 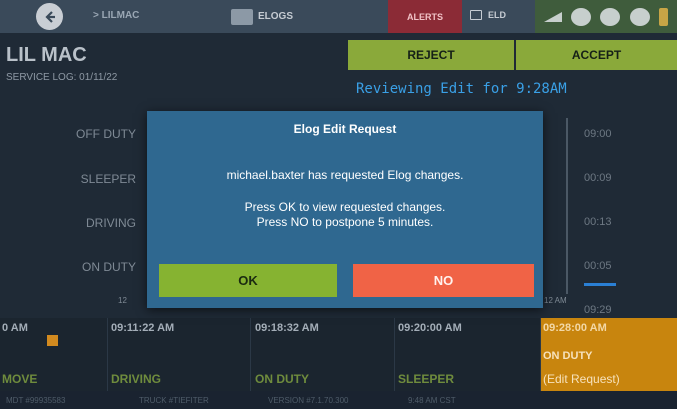 I want to click on tab-eld: ELD, so click(x=488, y=15).